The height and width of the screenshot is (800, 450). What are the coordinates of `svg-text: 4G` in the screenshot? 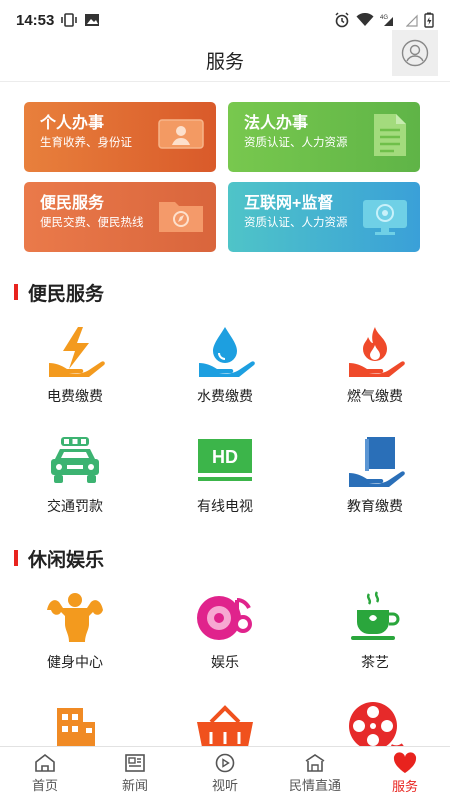 It's located at (384, 18).